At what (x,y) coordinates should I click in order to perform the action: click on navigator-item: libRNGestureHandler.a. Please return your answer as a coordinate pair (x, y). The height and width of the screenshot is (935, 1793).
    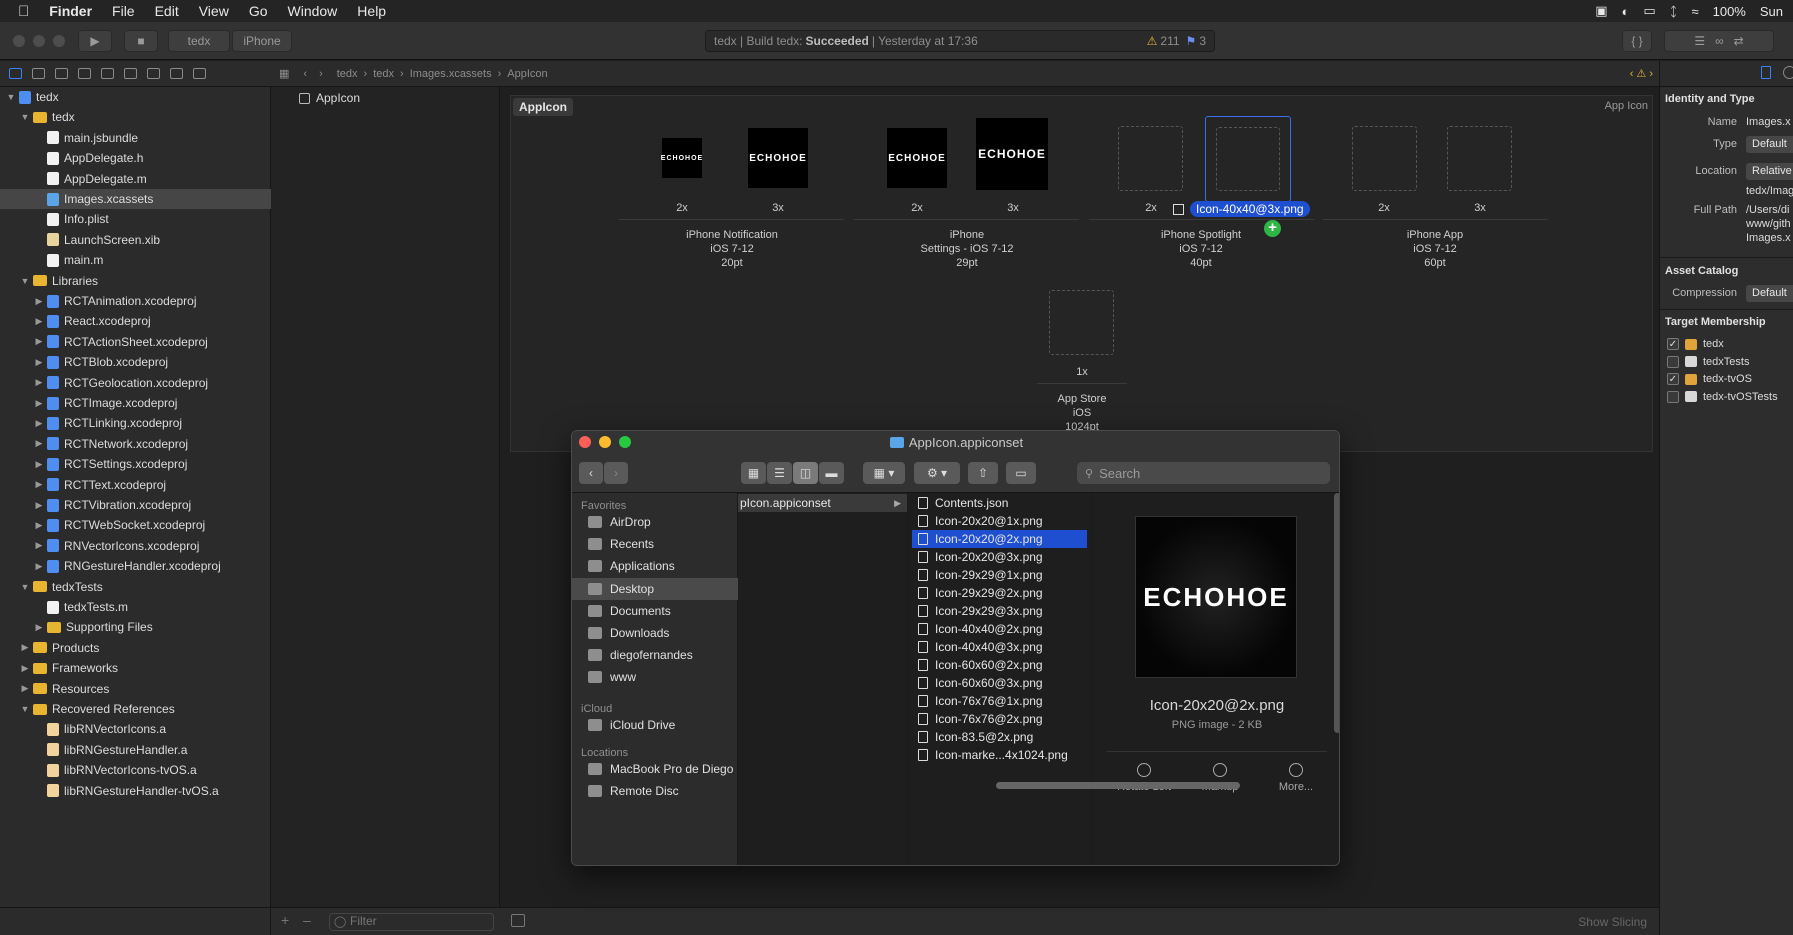
    Looking at the image, I should click on (135, 750).